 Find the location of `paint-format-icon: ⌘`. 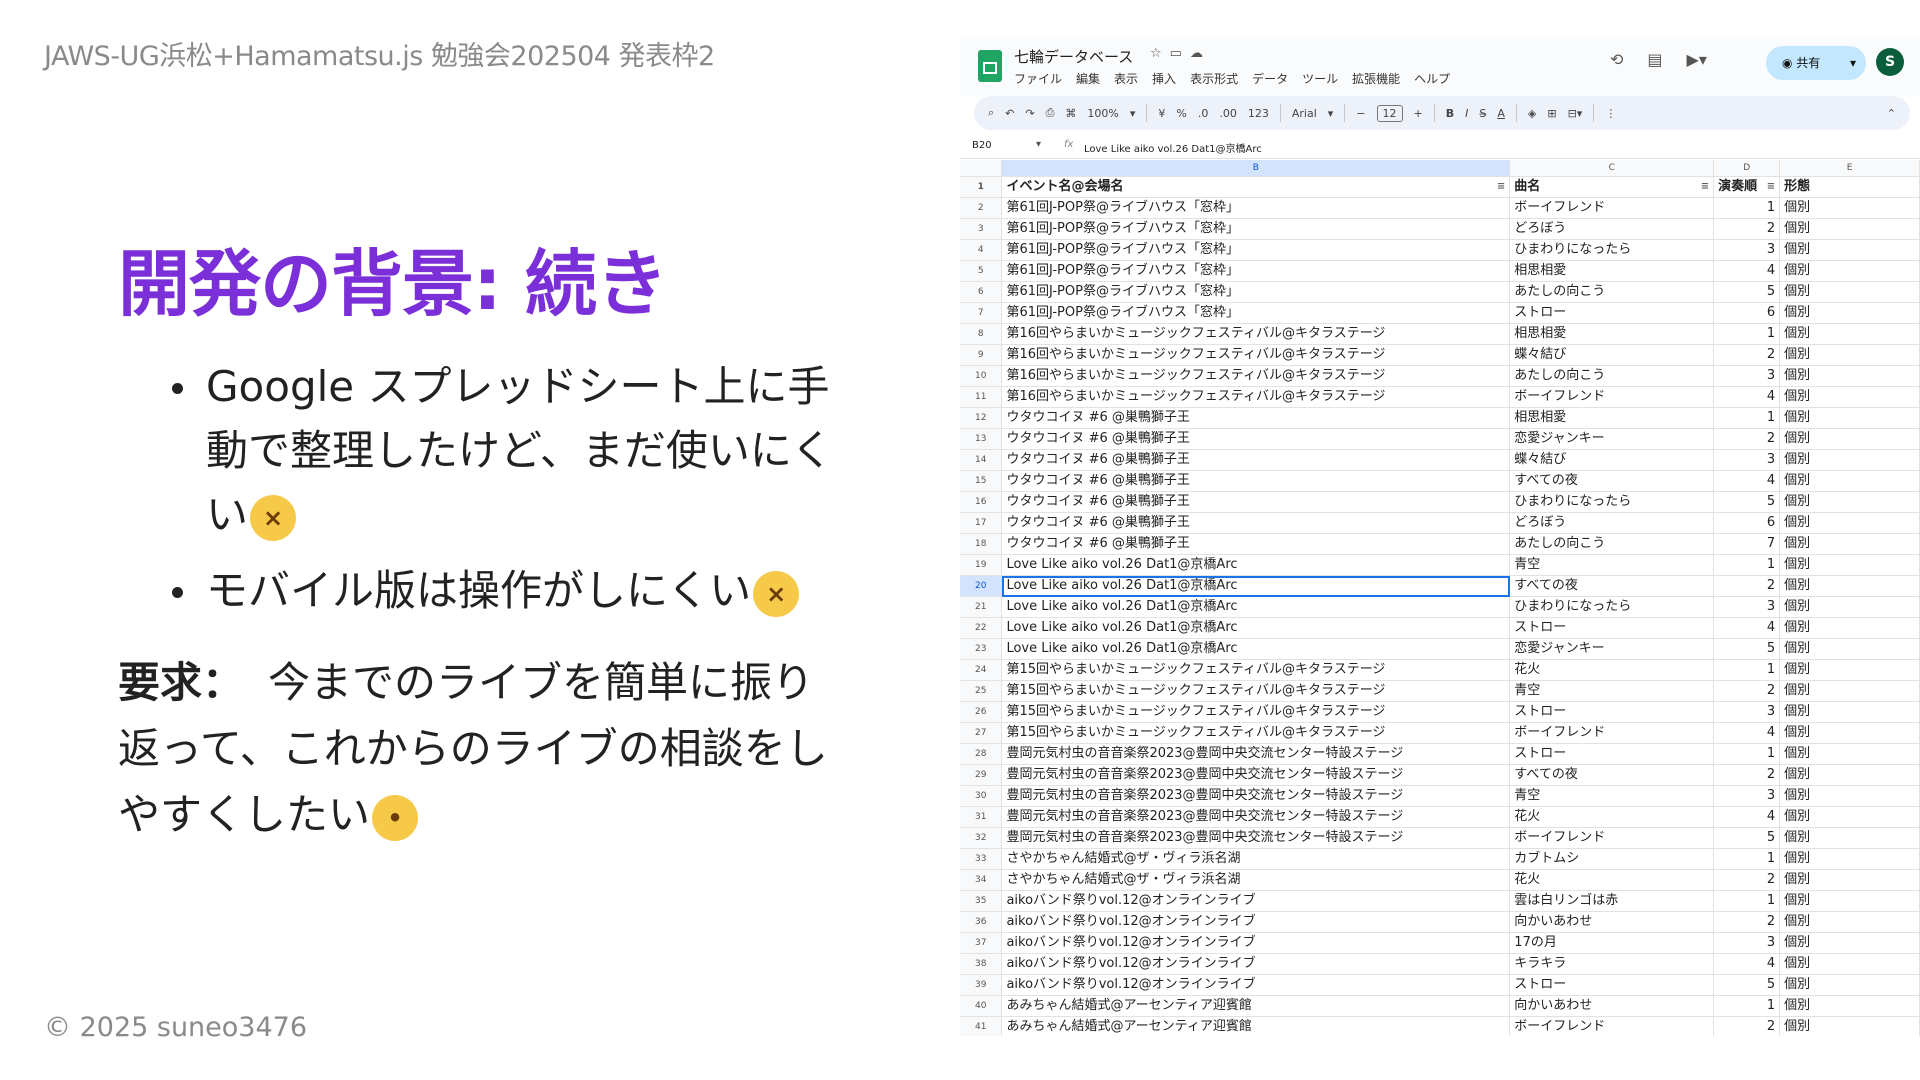

paint-format-icon: ⌘ is located at coordinates (1070, 113).